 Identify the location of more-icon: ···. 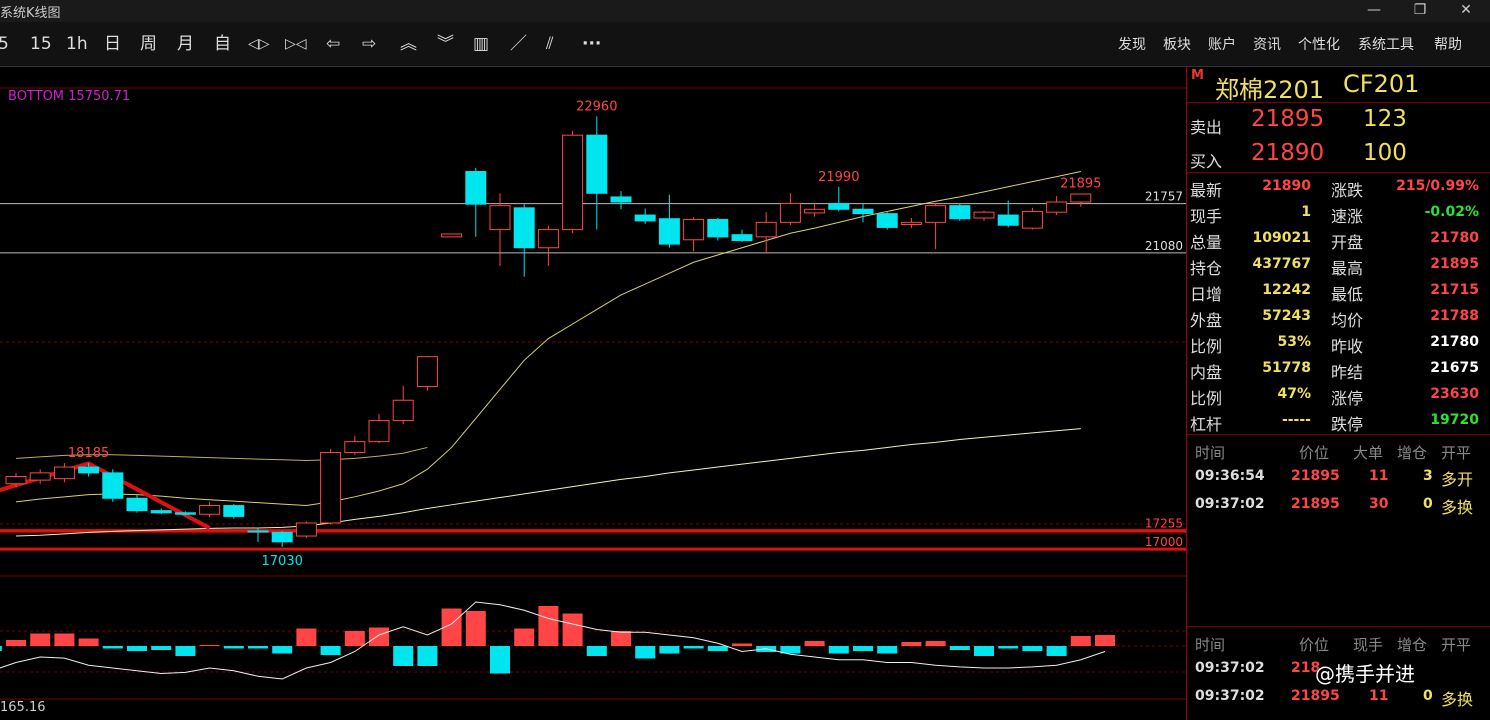
(591, 44).